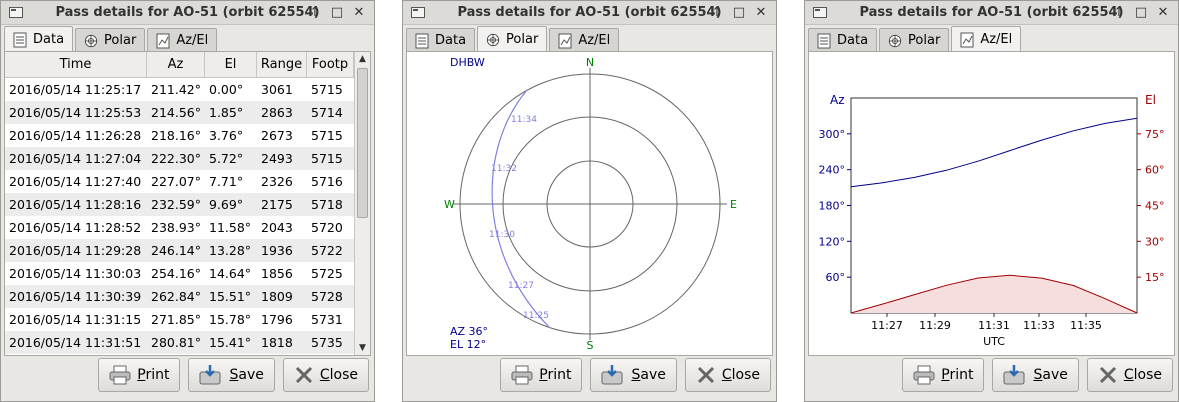  Describe the element at coordinates (277, 204) in the screenshot. I see `cell-range: 2175` at that location.